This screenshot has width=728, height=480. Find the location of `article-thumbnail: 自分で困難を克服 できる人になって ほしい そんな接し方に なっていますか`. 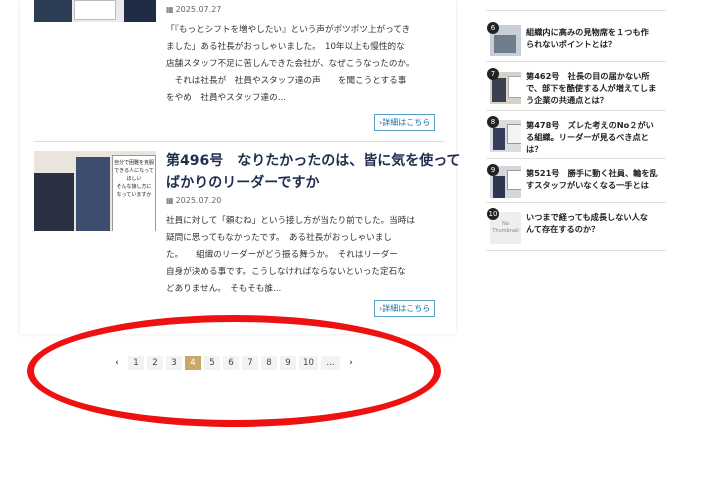

article-thumbnail: 自分で困難を克服 できる人になって ほしい そんな接し方に なっていますか is located at coordinates (95, 191).